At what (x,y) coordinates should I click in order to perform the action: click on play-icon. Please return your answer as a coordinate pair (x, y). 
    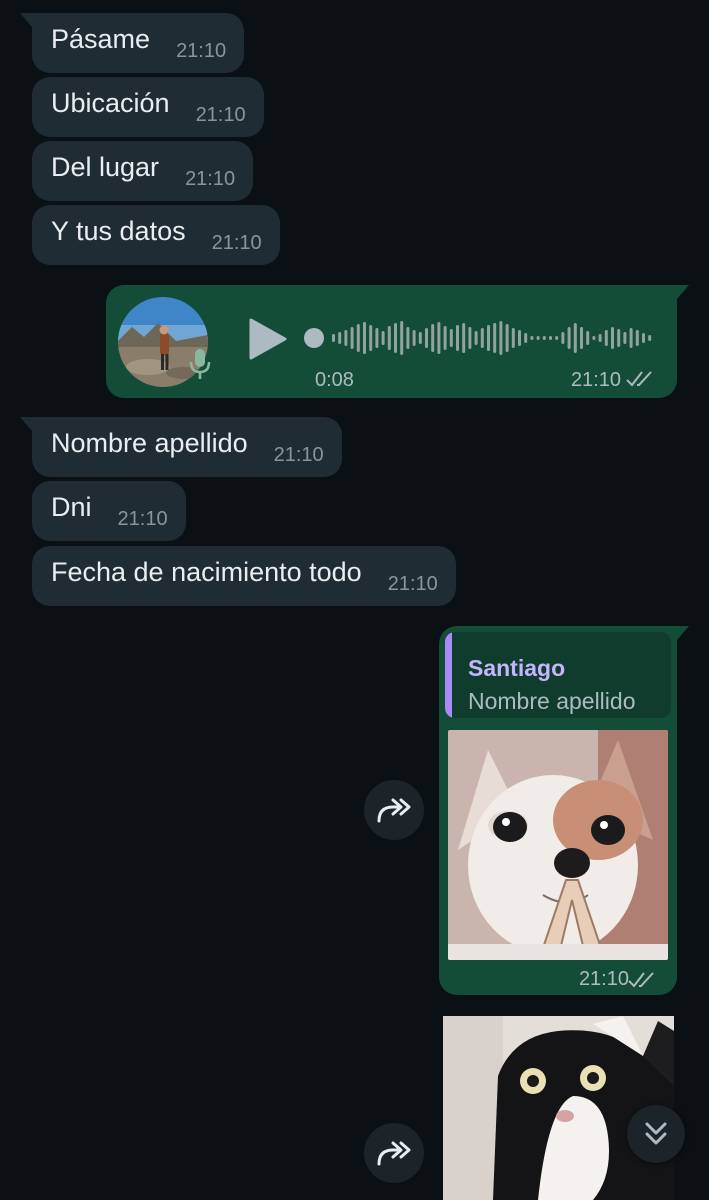
    Looking at the image, I should click on (268, 339).